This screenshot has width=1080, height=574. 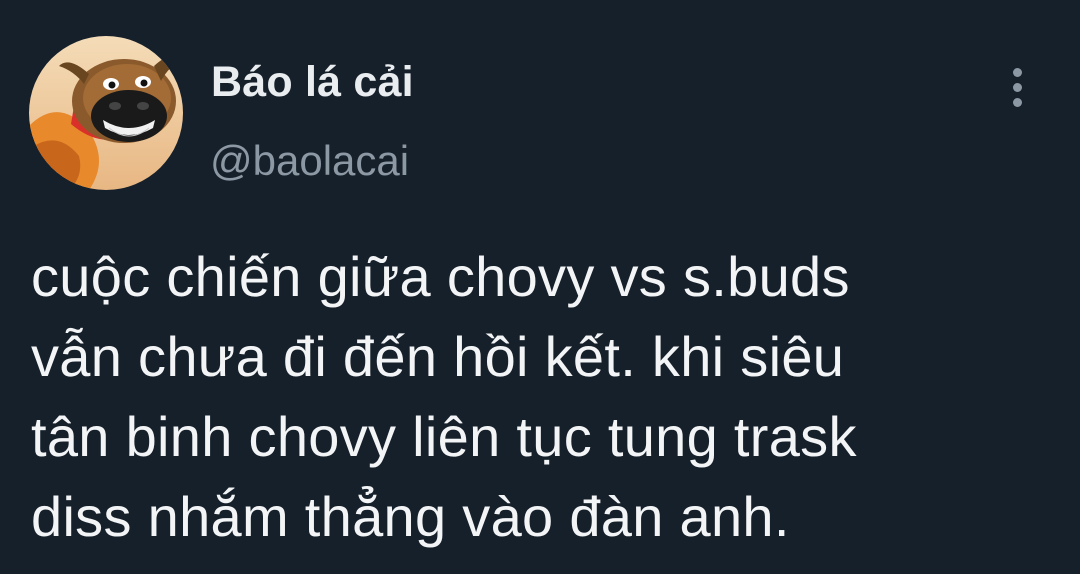 I want to click on avatar, so click(x=106, y=113).